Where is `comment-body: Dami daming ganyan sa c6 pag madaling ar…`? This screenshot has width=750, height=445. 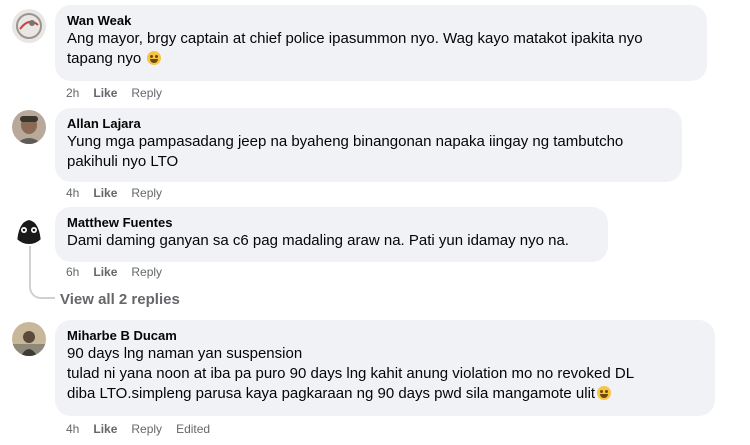 comment-body: Dami daming ganyan sa c6 pag madaling ar… is located at coordinates (318, 240).